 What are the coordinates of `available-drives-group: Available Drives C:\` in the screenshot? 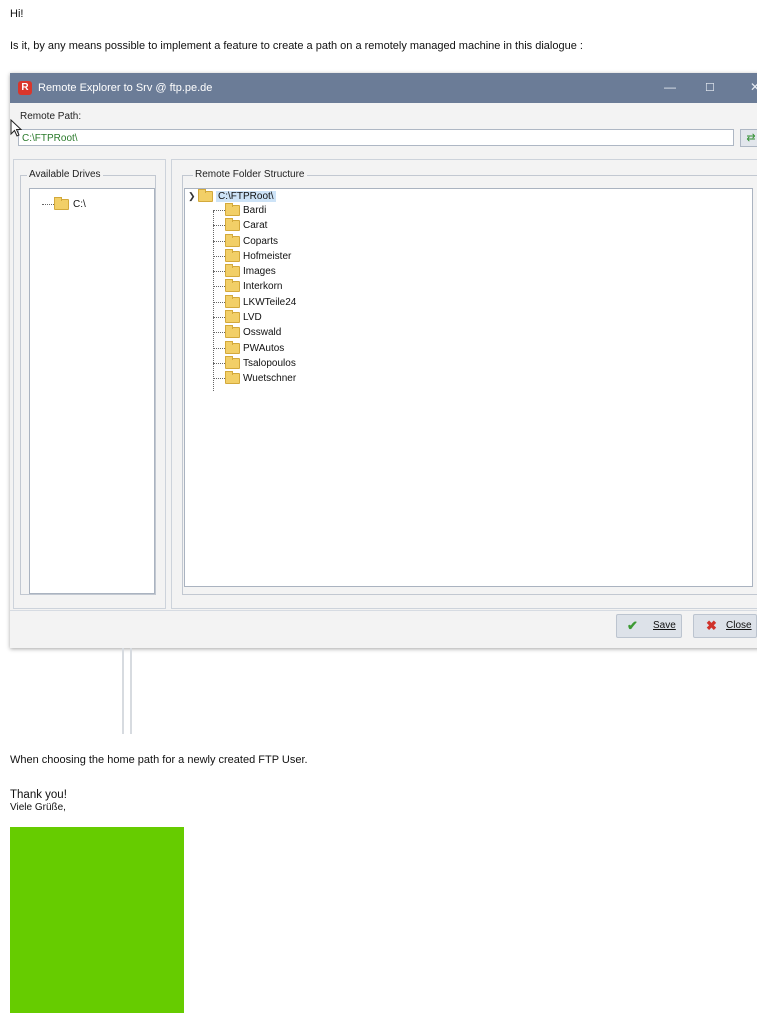 It's located at (88, 382).